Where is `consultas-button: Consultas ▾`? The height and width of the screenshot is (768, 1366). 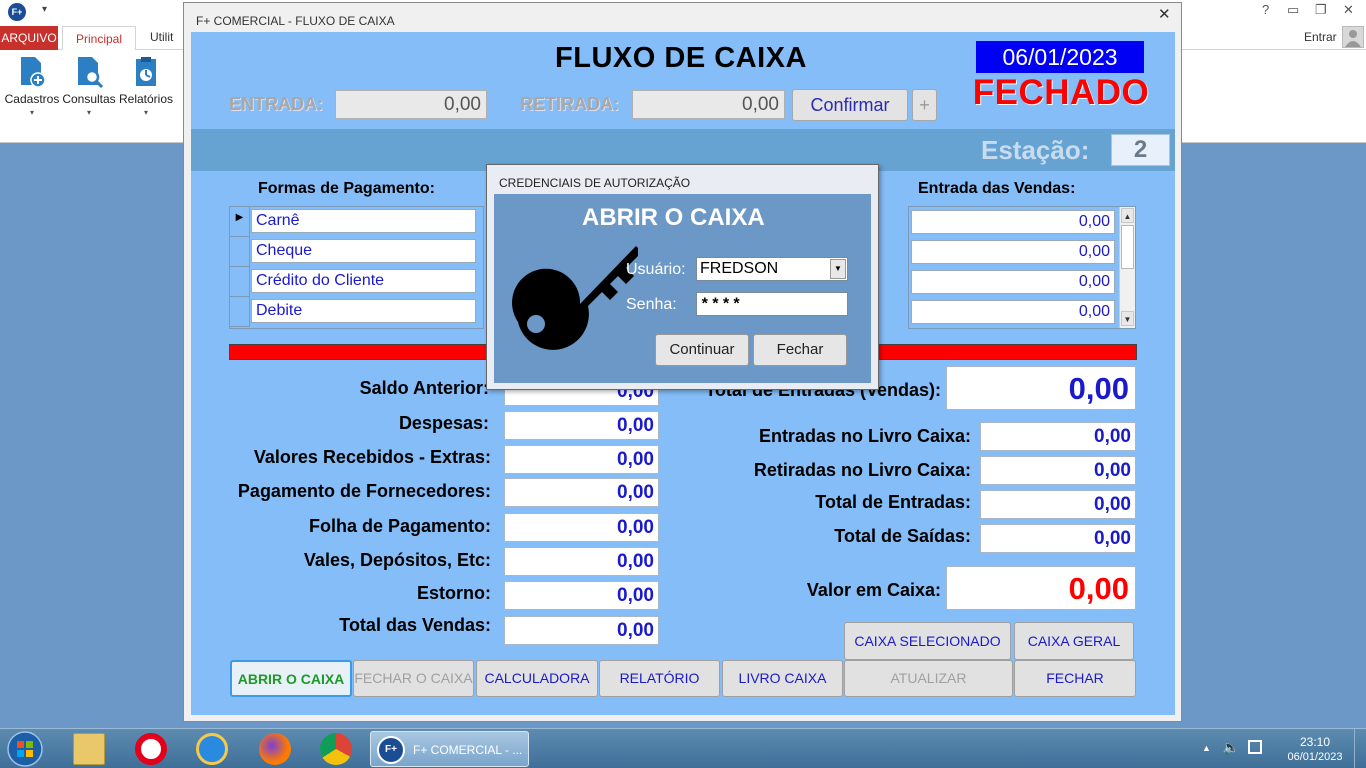
consultas-button: Consultas ▾ is located at coordinates (89, 86).